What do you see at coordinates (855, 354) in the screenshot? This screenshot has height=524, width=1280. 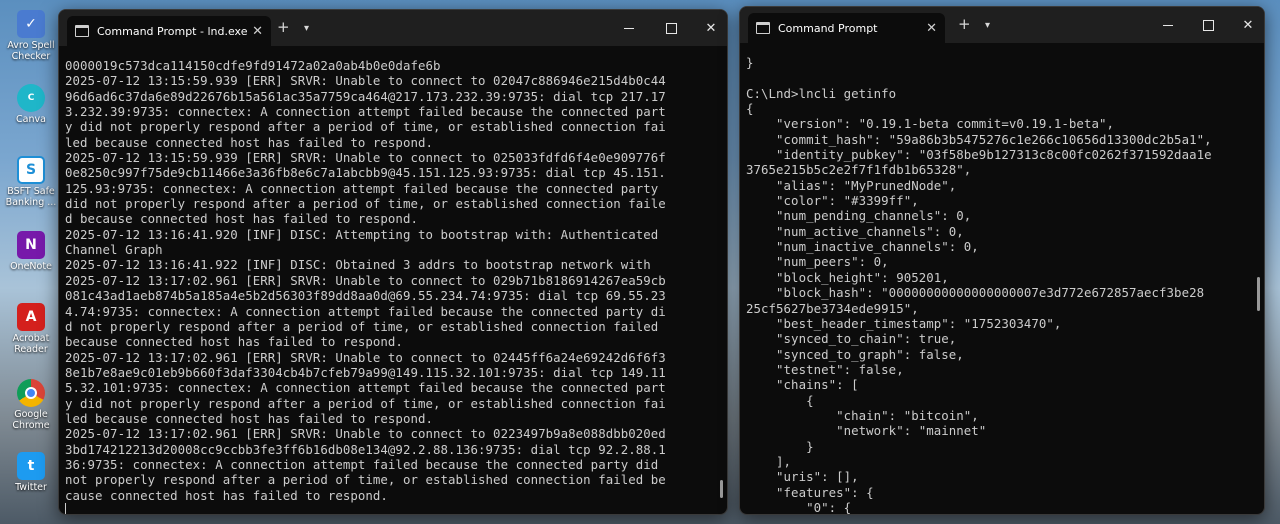 I see `console-line: "synced_to_graph": false,` at bounding box center [855, 354].